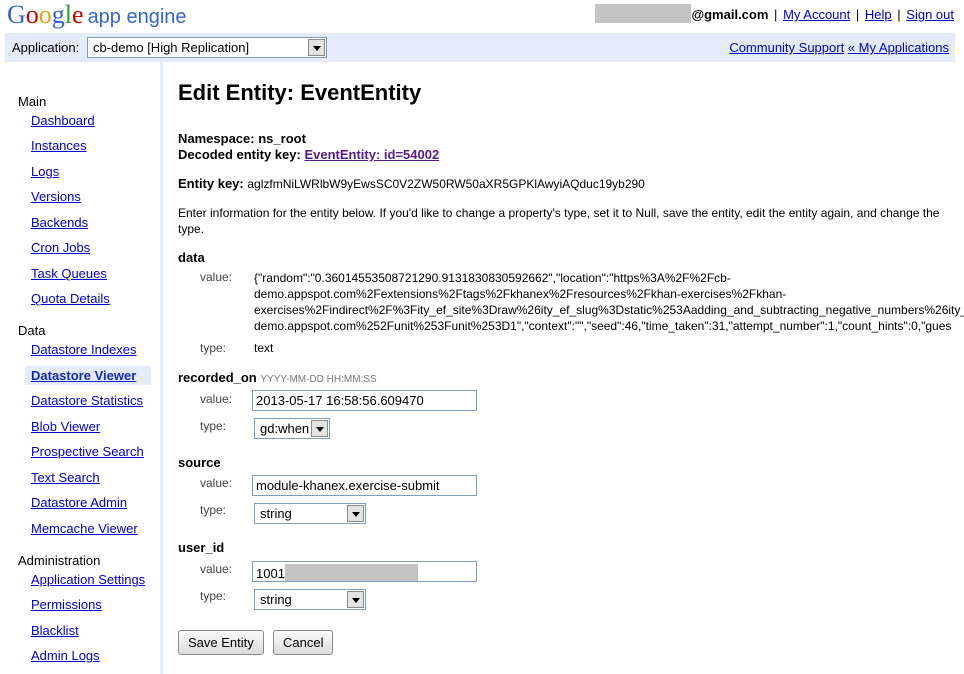 This screenshot has height=674, width=964. What do you see at coordinates (351, 572) in the screenshot?
I see `redacted-user-id` at bounding box center [351, 572].